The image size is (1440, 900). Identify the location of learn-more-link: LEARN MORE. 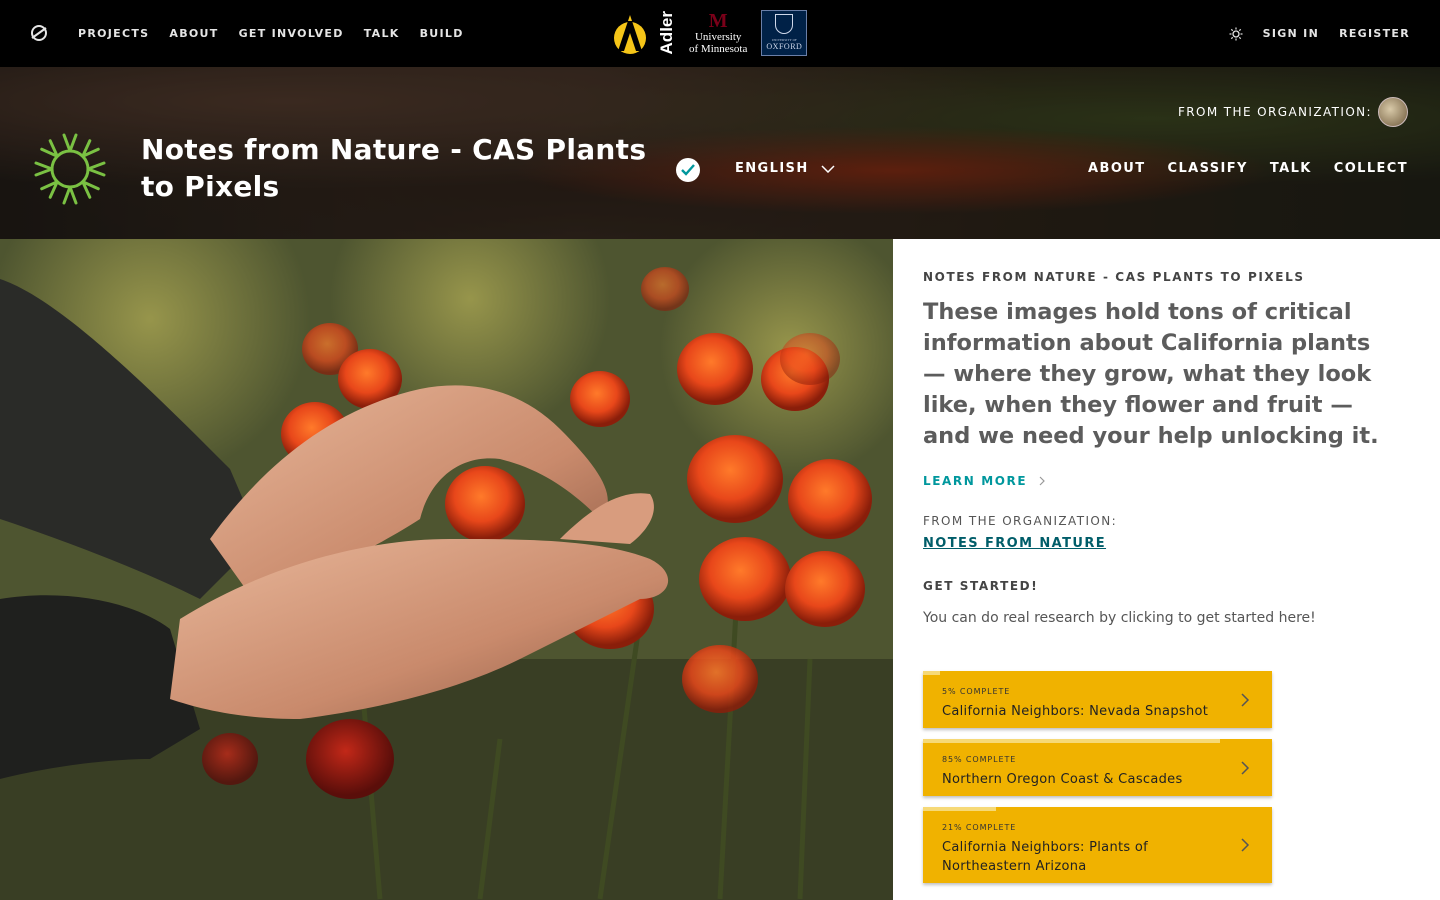
(984, 481).